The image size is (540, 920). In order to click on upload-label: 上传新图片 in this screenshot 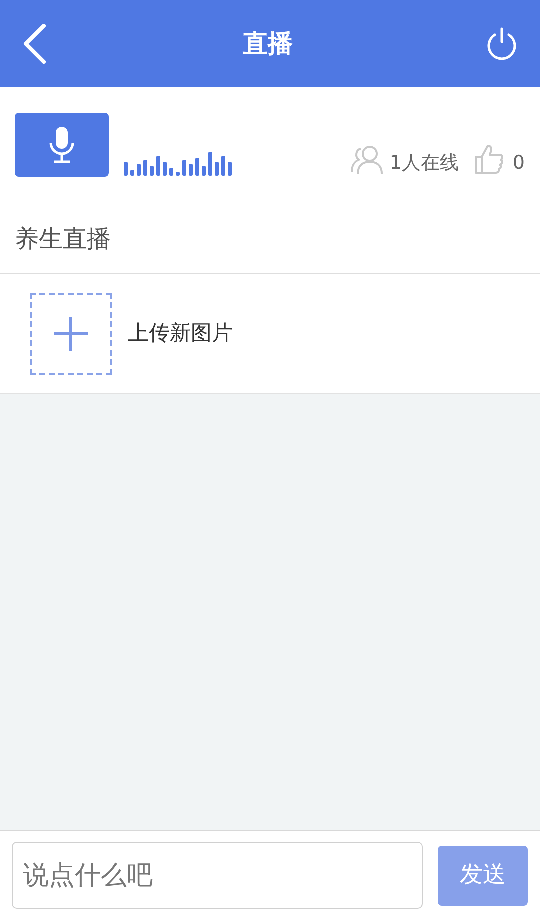, I will do `click(180, 333)`.